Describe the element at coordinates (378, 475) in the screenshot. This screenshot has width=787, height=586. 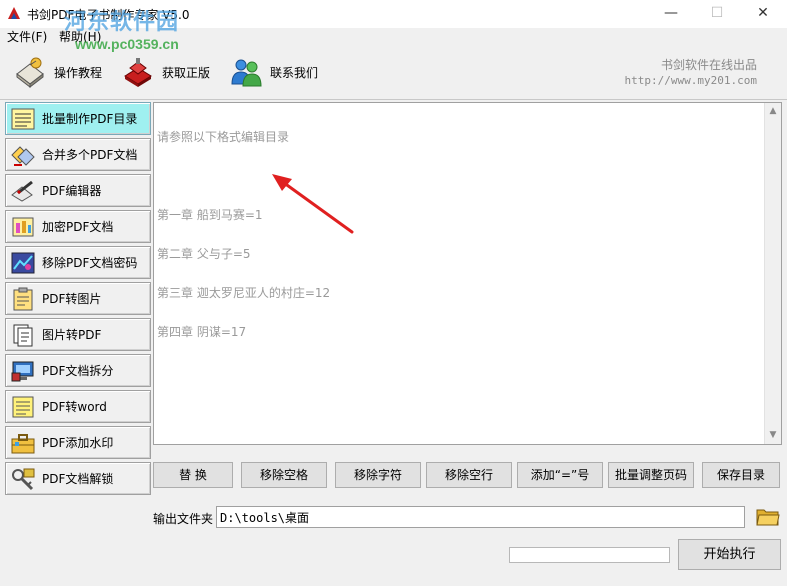
I see `remove-chars-button: 移除字符` at that location.